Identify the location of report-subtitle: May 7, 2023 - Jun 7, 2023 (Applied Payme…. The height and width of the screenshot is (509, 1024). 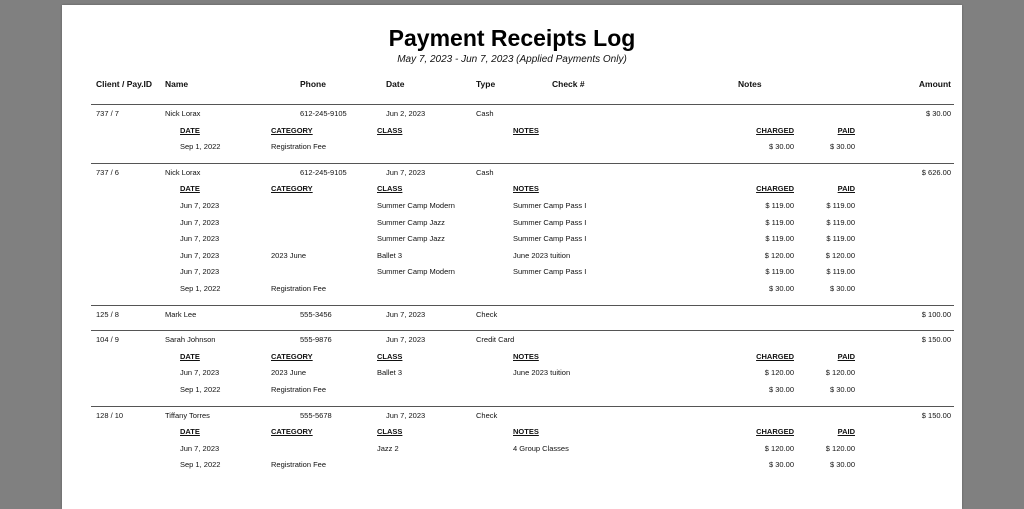
(512, 59).